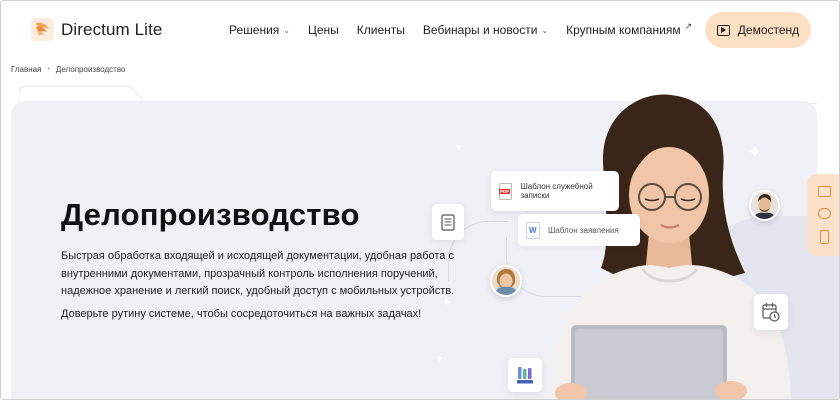  I want to click on application-template-card: Шаблон заявления, so click(579, 230).